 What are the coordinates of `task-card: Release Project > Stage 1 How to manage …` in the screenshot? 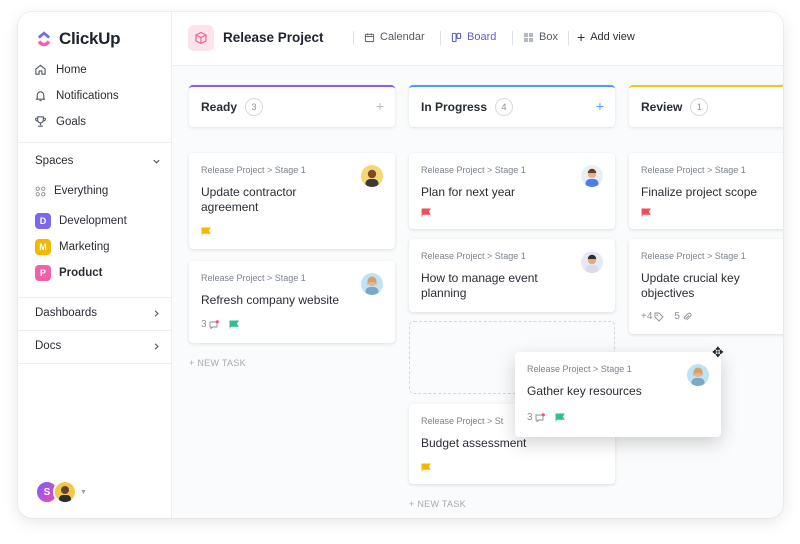 It's located at (512, 275).